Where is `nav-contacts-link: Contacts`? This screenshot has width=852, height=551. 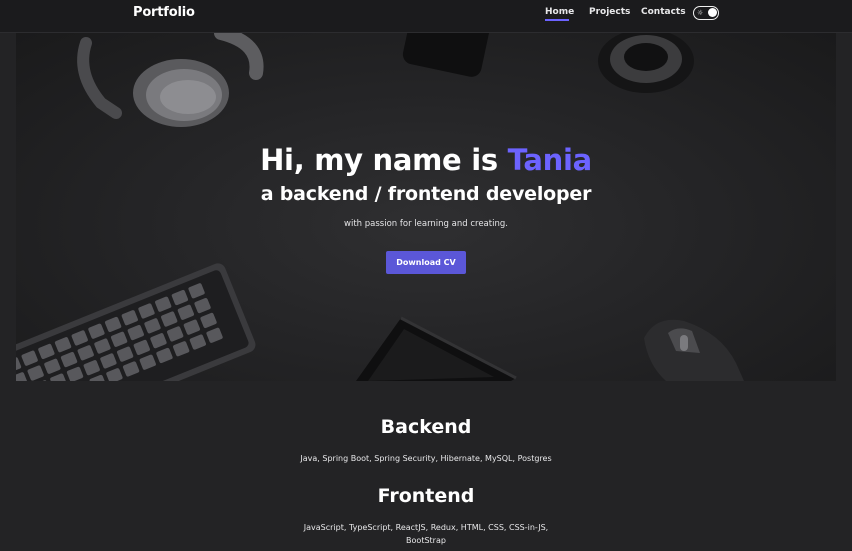
nav-contacts-link: Contacts is located at coordinates (663, 12).